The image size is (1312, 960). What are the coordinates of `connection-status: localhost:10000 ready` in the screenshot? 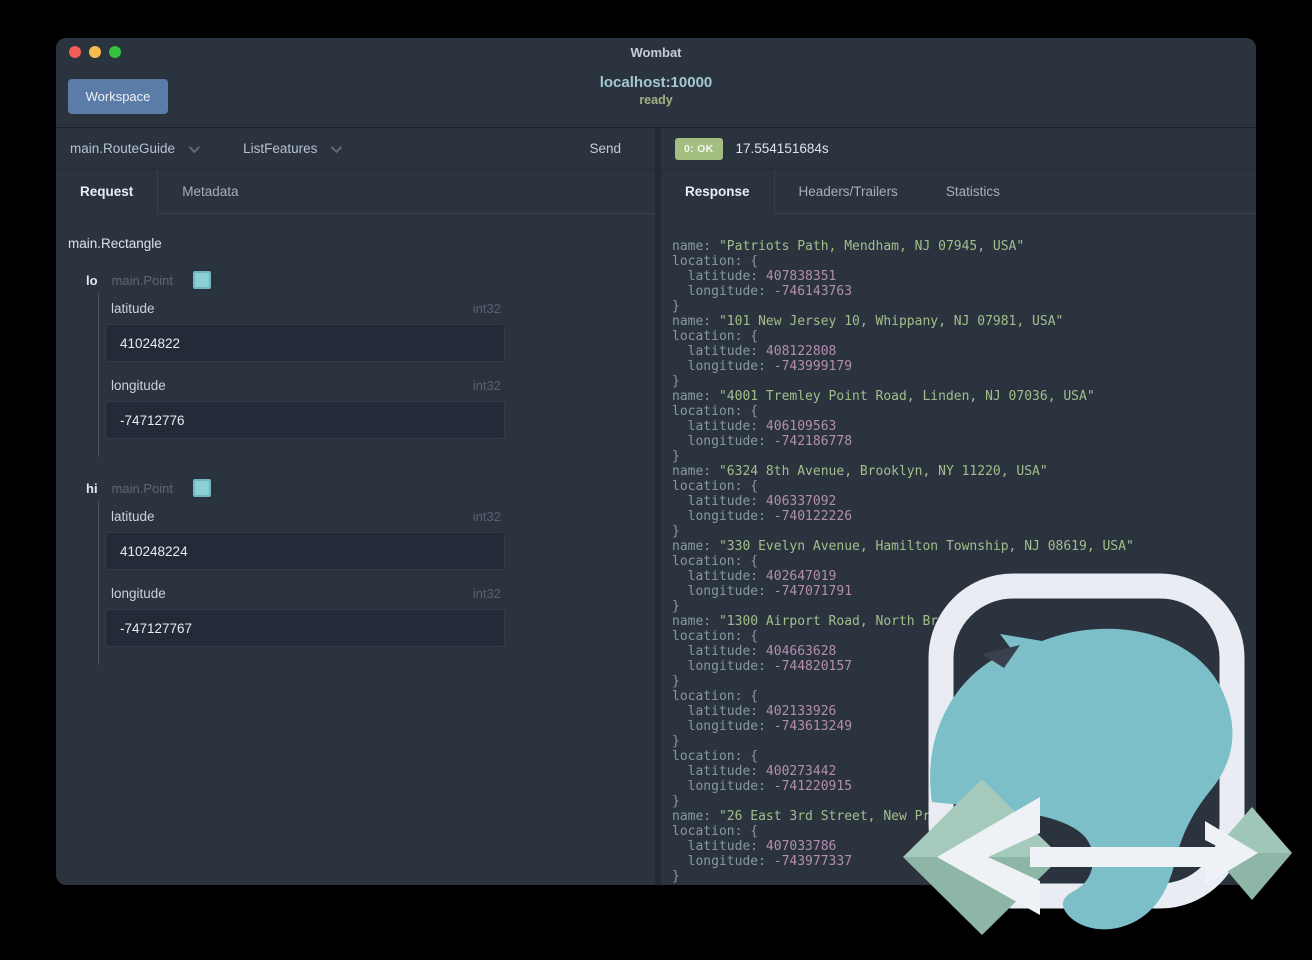 It's located at (656, 90).